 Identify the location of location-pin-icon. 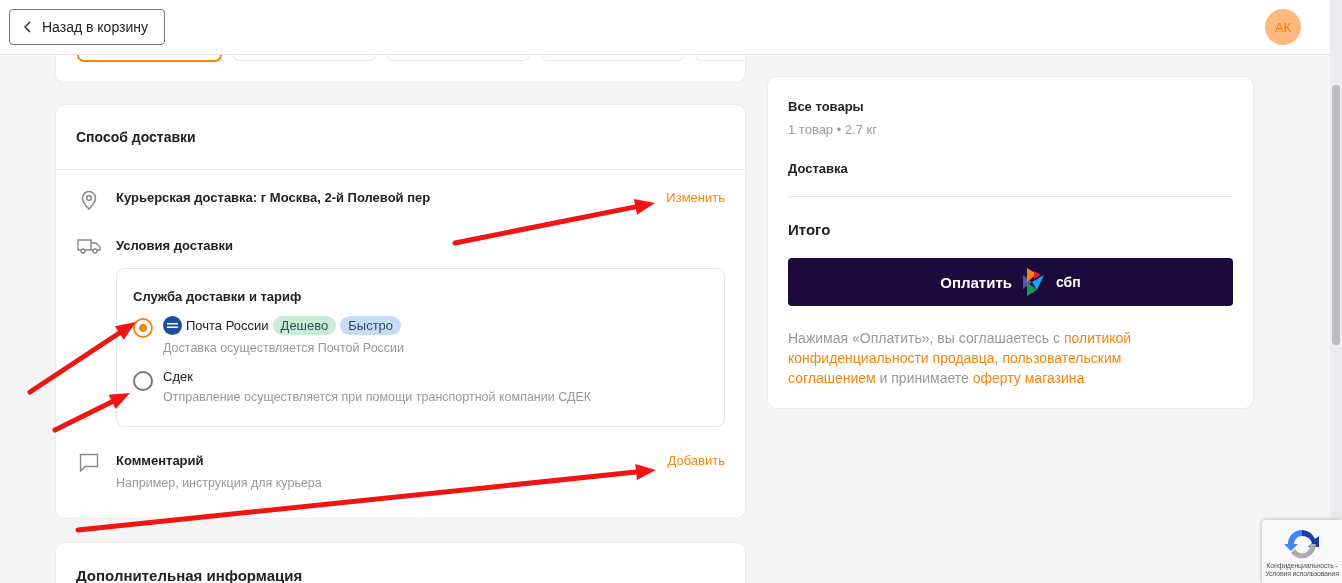
(89, 200).